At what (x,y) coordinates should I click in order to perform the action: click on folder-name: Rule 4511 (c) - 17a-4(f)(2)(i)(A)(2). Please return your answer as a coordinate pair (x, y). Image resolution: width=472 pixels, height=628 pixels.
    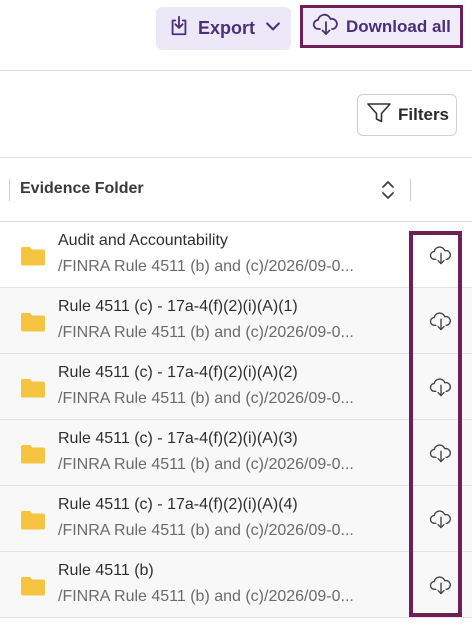
    Looking at the image, I should click on (178, 372).